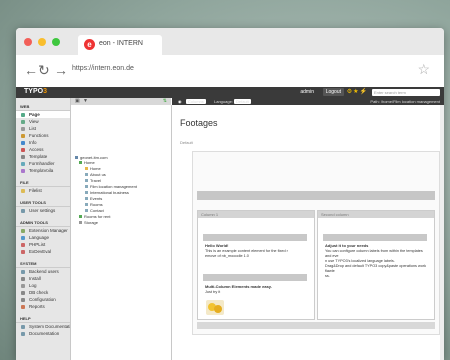 The image size is (450, 360). What do you see at coordinates (199, 123) in the screenshot?
I see `page-title: Footages` at bounding box center [199, 123].